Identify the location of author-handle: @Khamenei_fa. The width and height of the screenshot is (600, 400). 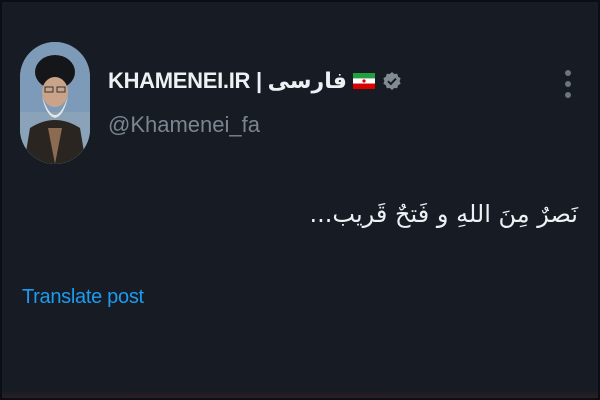
(184, 125).